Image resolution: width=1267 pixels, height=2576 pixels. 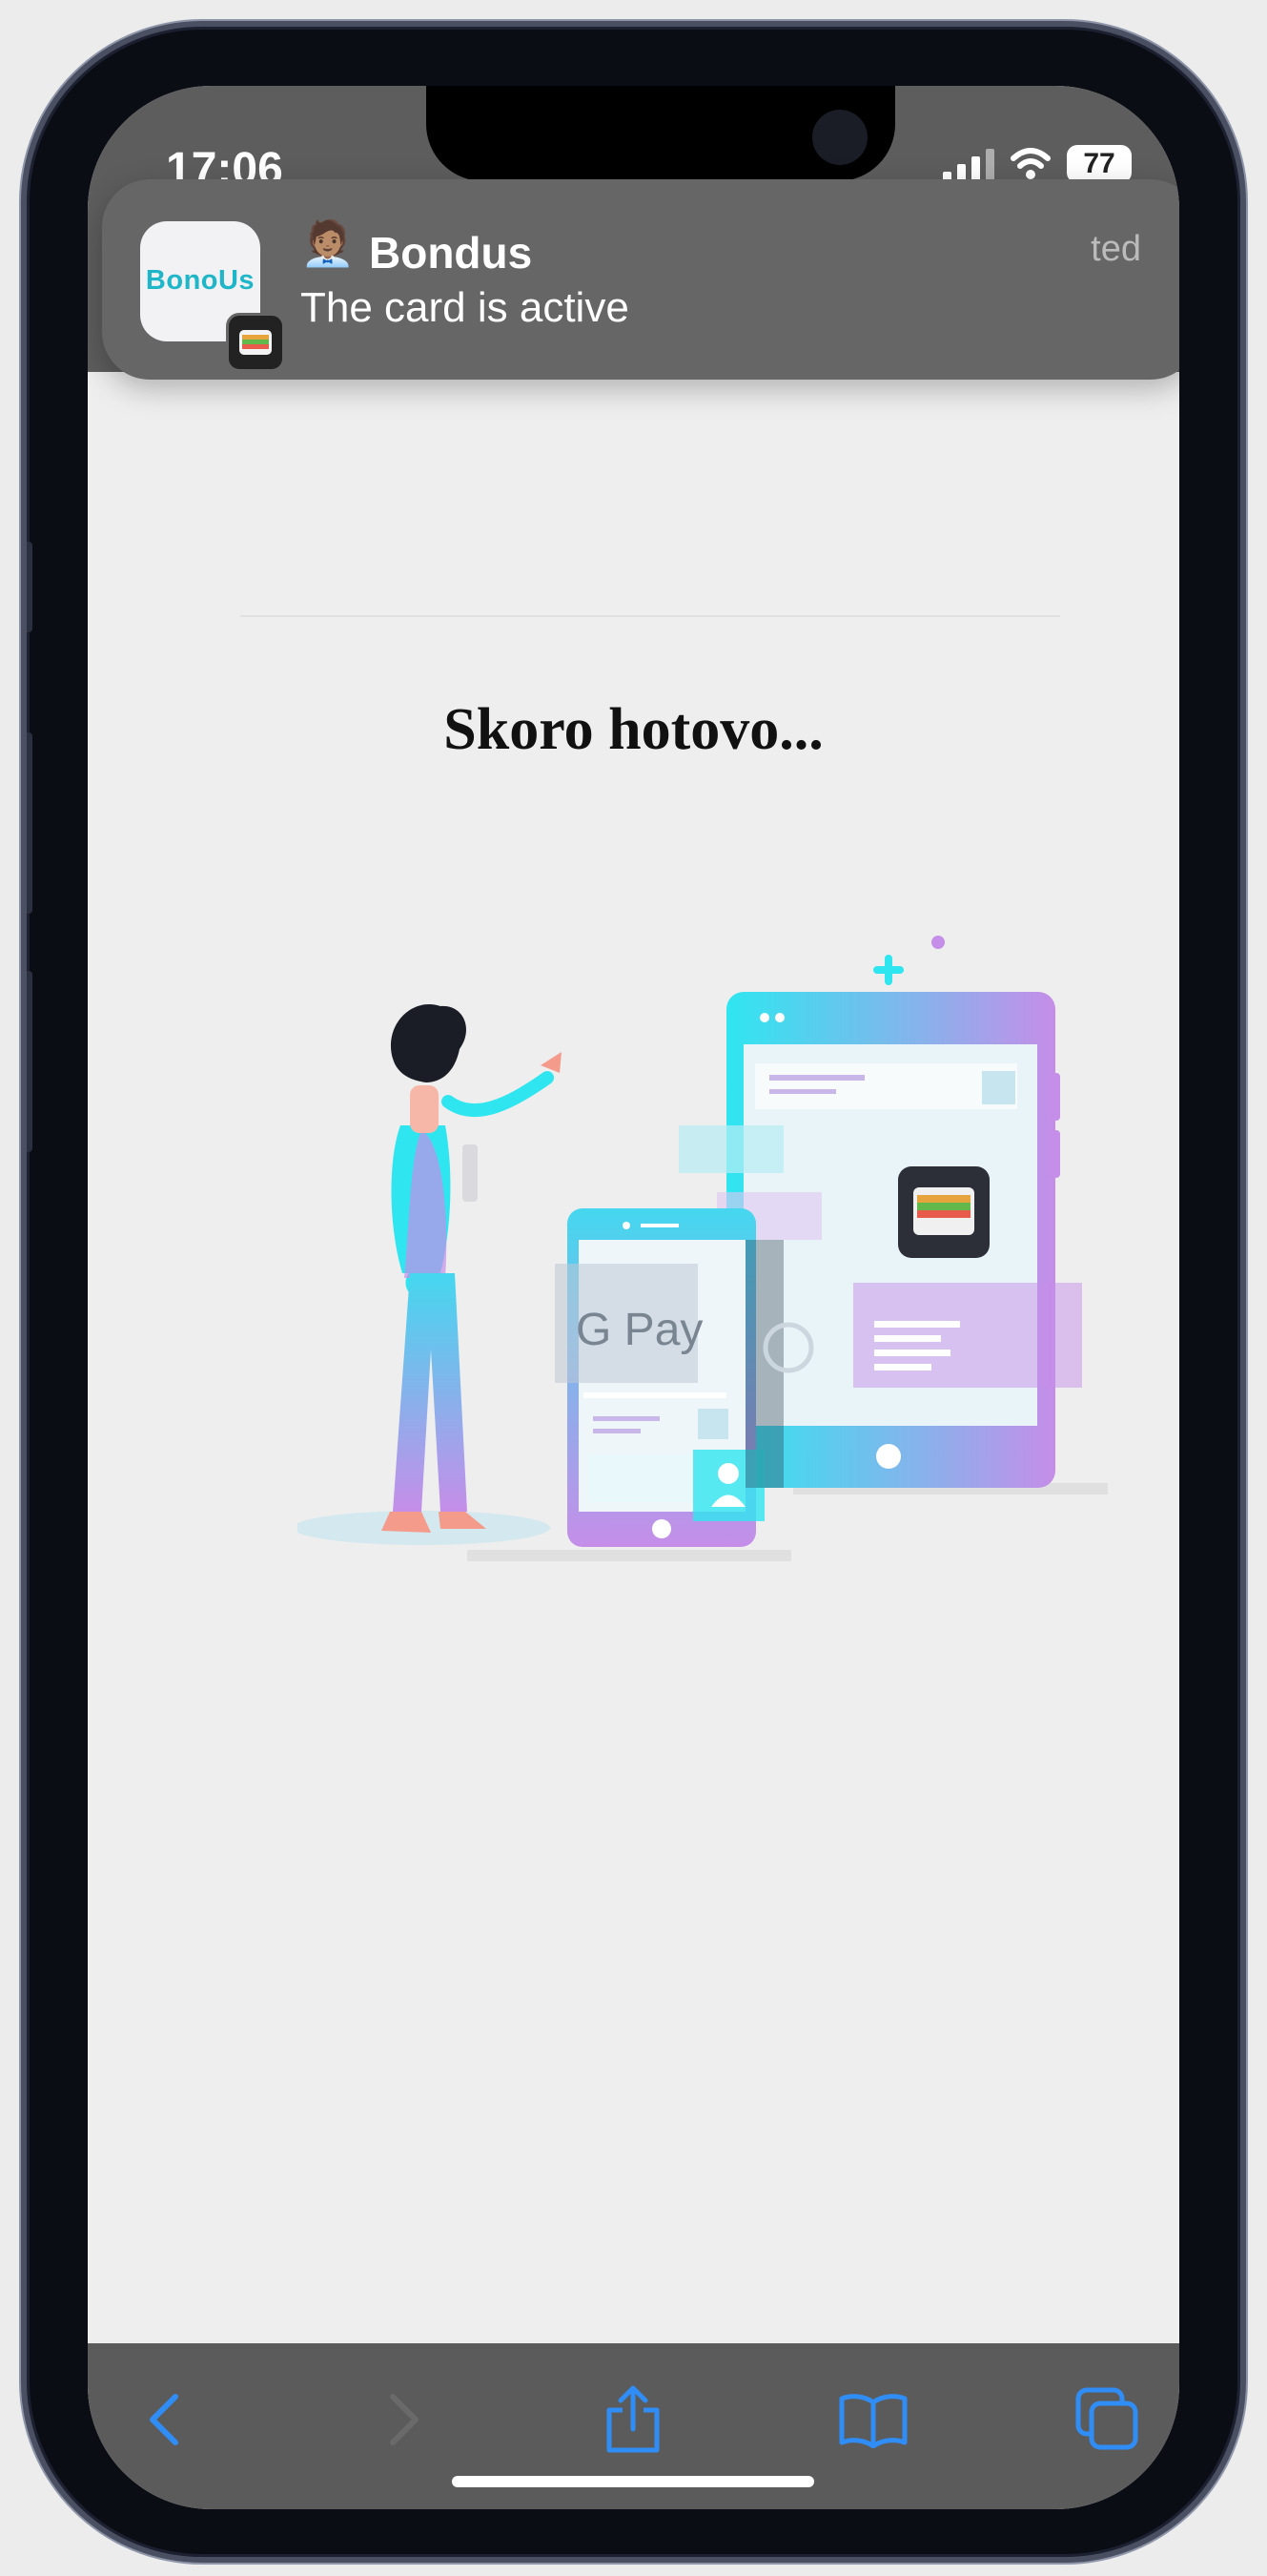 What do you see at coordinates (465, 307) in the screenshot?
I see `notification-message: The card is active` at bounding box center [465, 307].